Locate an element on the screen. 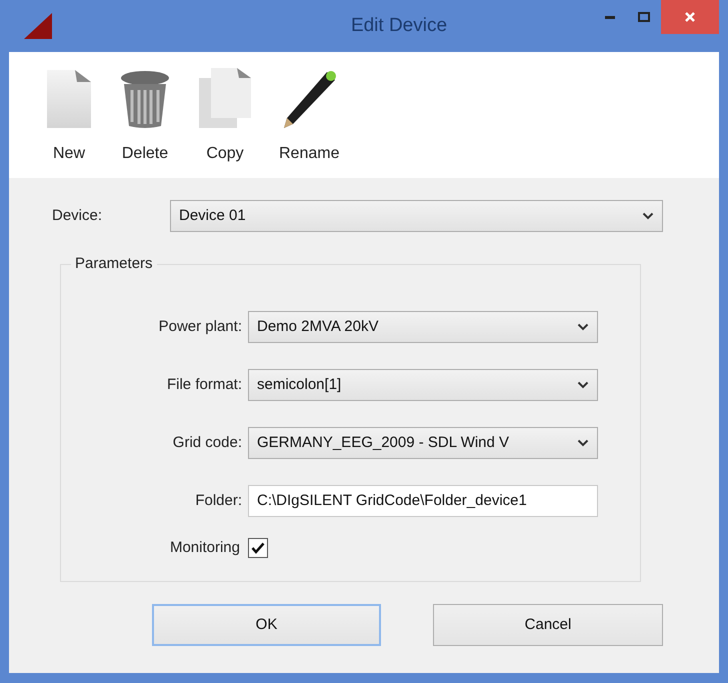 The width and height of the screenshot is (728, 683). field-label: Folder: is located at coordinates (218, 500).